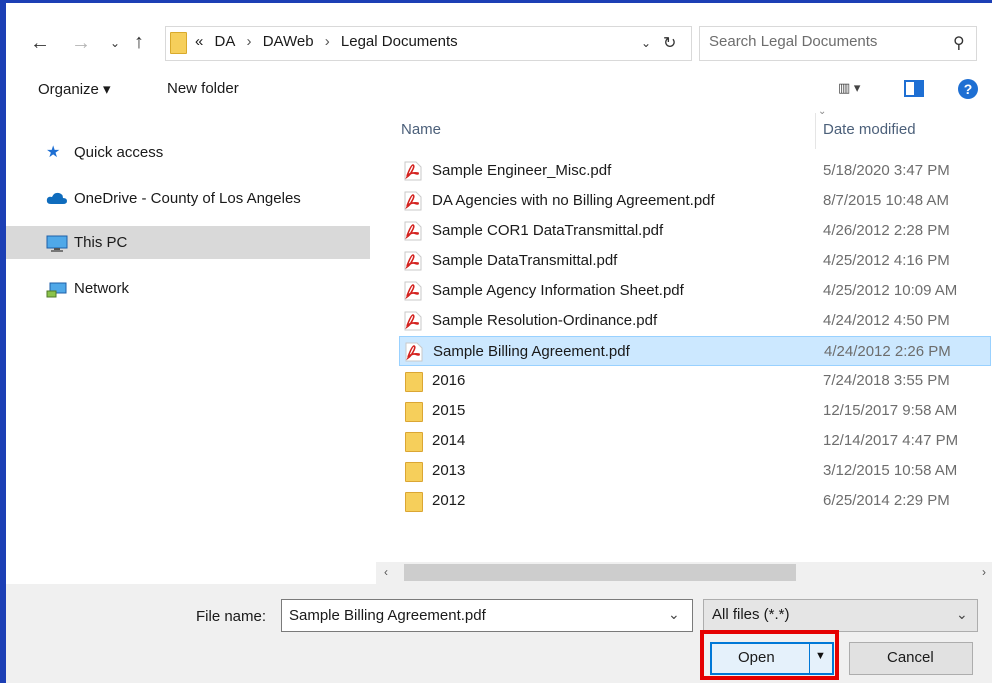  What do you see at coordinates (496, 1) in the screenshot?
I see `window-frame-top` at bounding box center [496, 1].